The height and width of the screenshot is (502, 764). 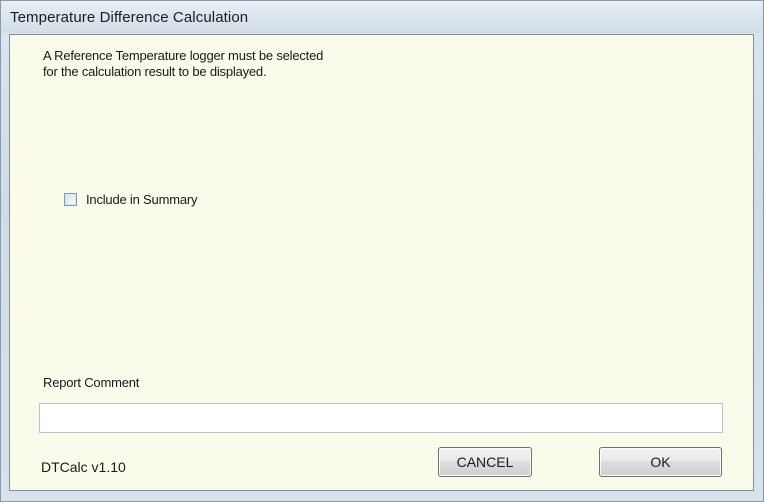 What do you see at coordinates (382, 17) in the screenshot?
I see `title-bar: Temperature Difference Calculation` at bounding box center [382, 17].